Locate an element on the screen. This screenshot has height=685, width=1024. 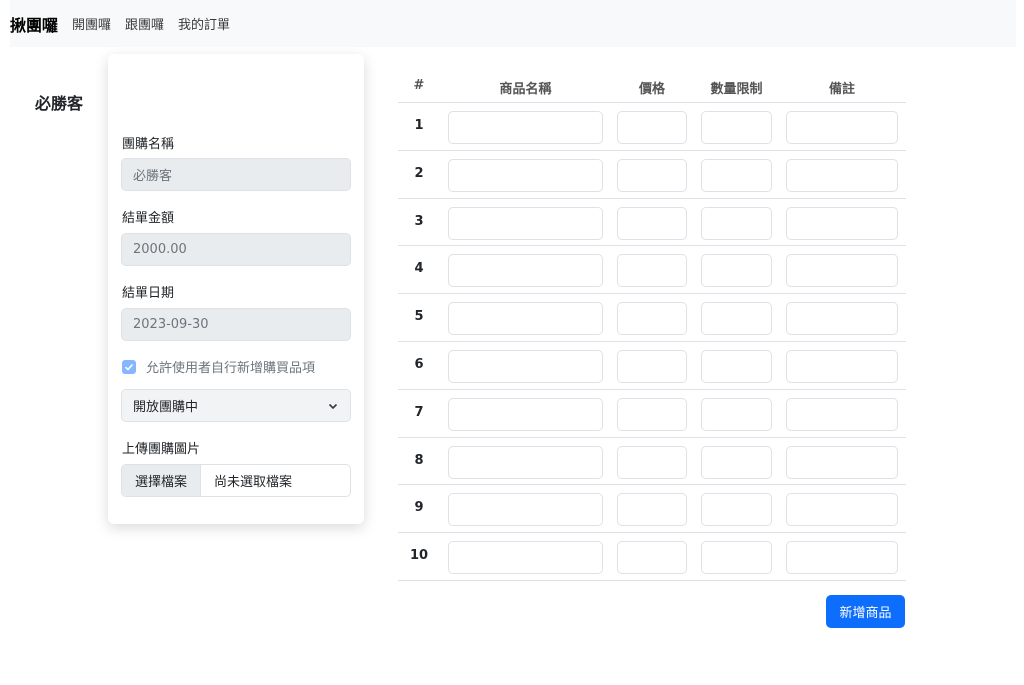
table-row: 9 is located at coordinates (652, 509).